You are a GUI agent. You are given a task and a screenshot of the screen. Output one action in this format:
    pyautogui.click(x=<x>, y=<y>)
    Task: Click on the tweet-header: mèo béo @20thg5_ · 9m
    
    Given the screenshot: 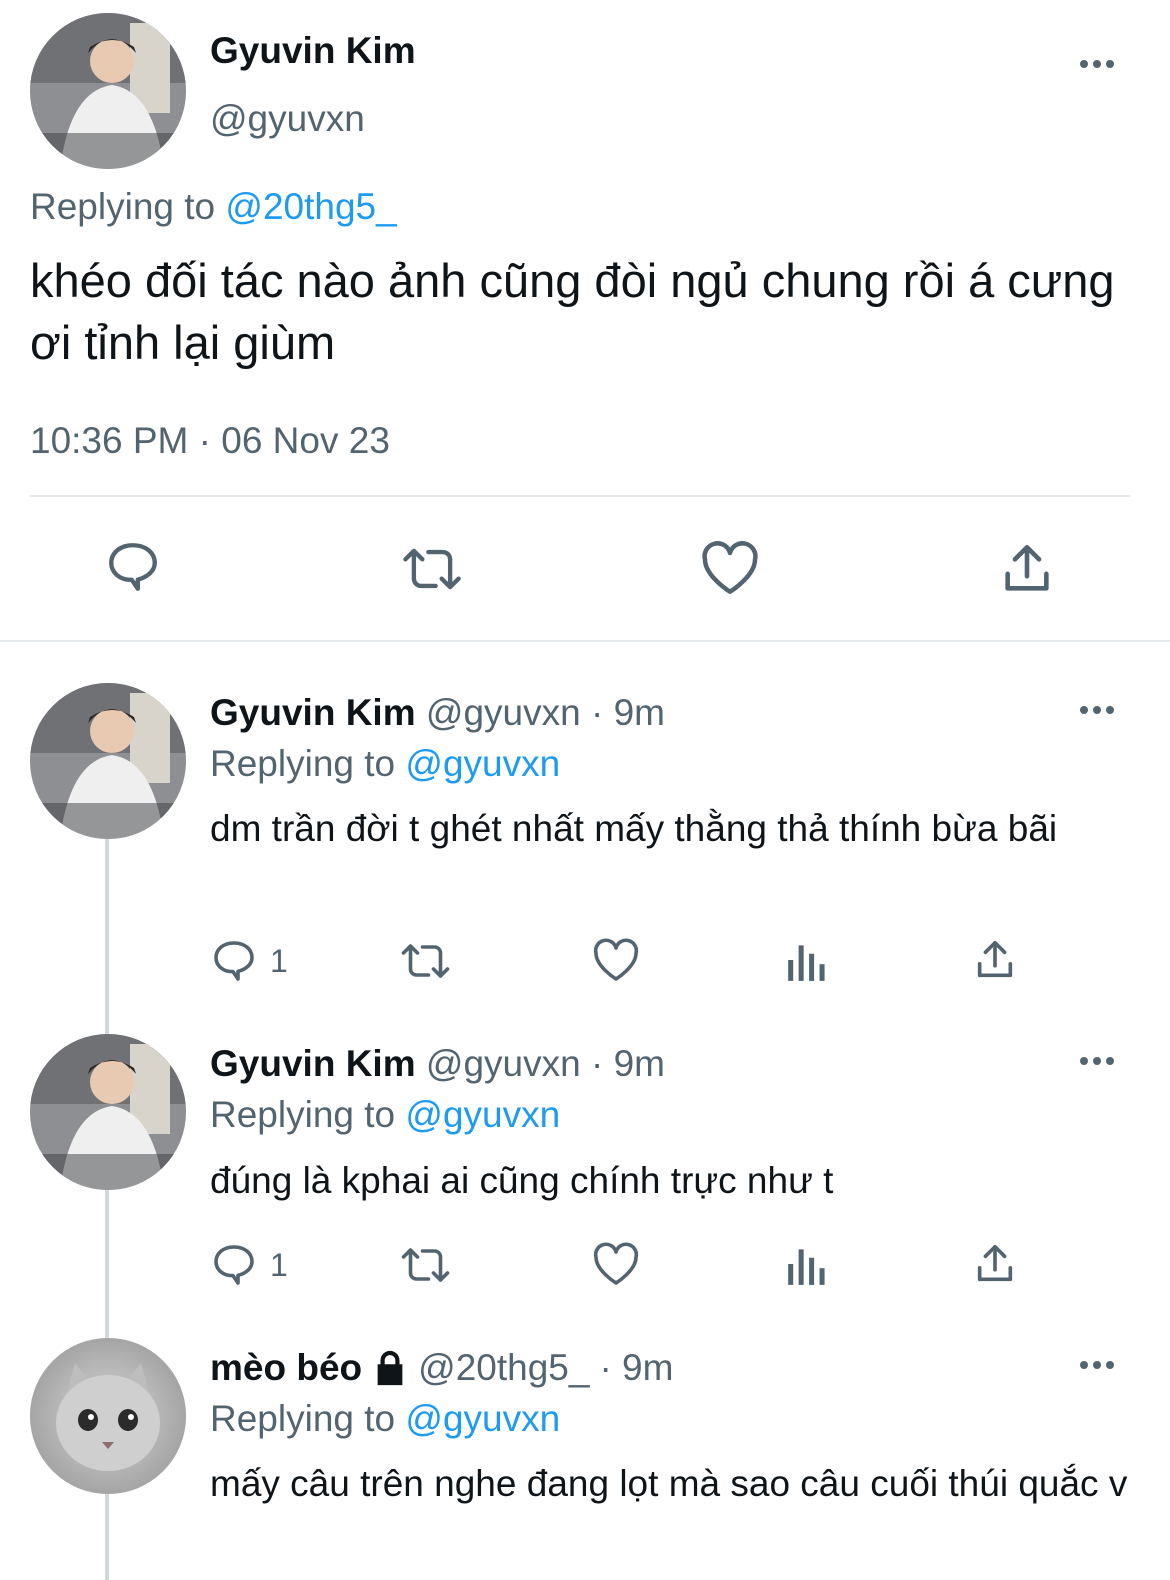 What is the action you would take?
    pyautogui.click(x=441, y=1368)
    